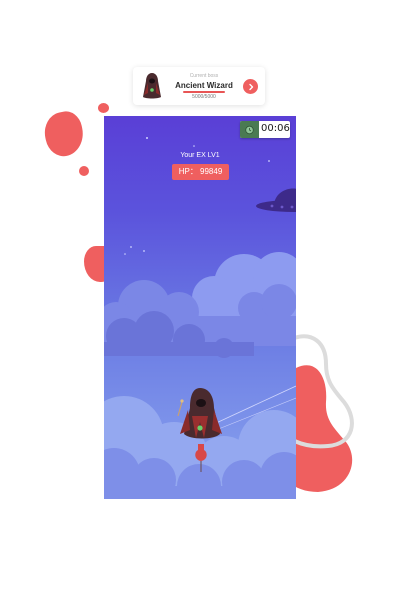 The image size is (400, 600). What do you see at coordinates (204, 85) in the screenshot?
I see `boss-name: Ancient Wizard` at bounding box center [204, 85].